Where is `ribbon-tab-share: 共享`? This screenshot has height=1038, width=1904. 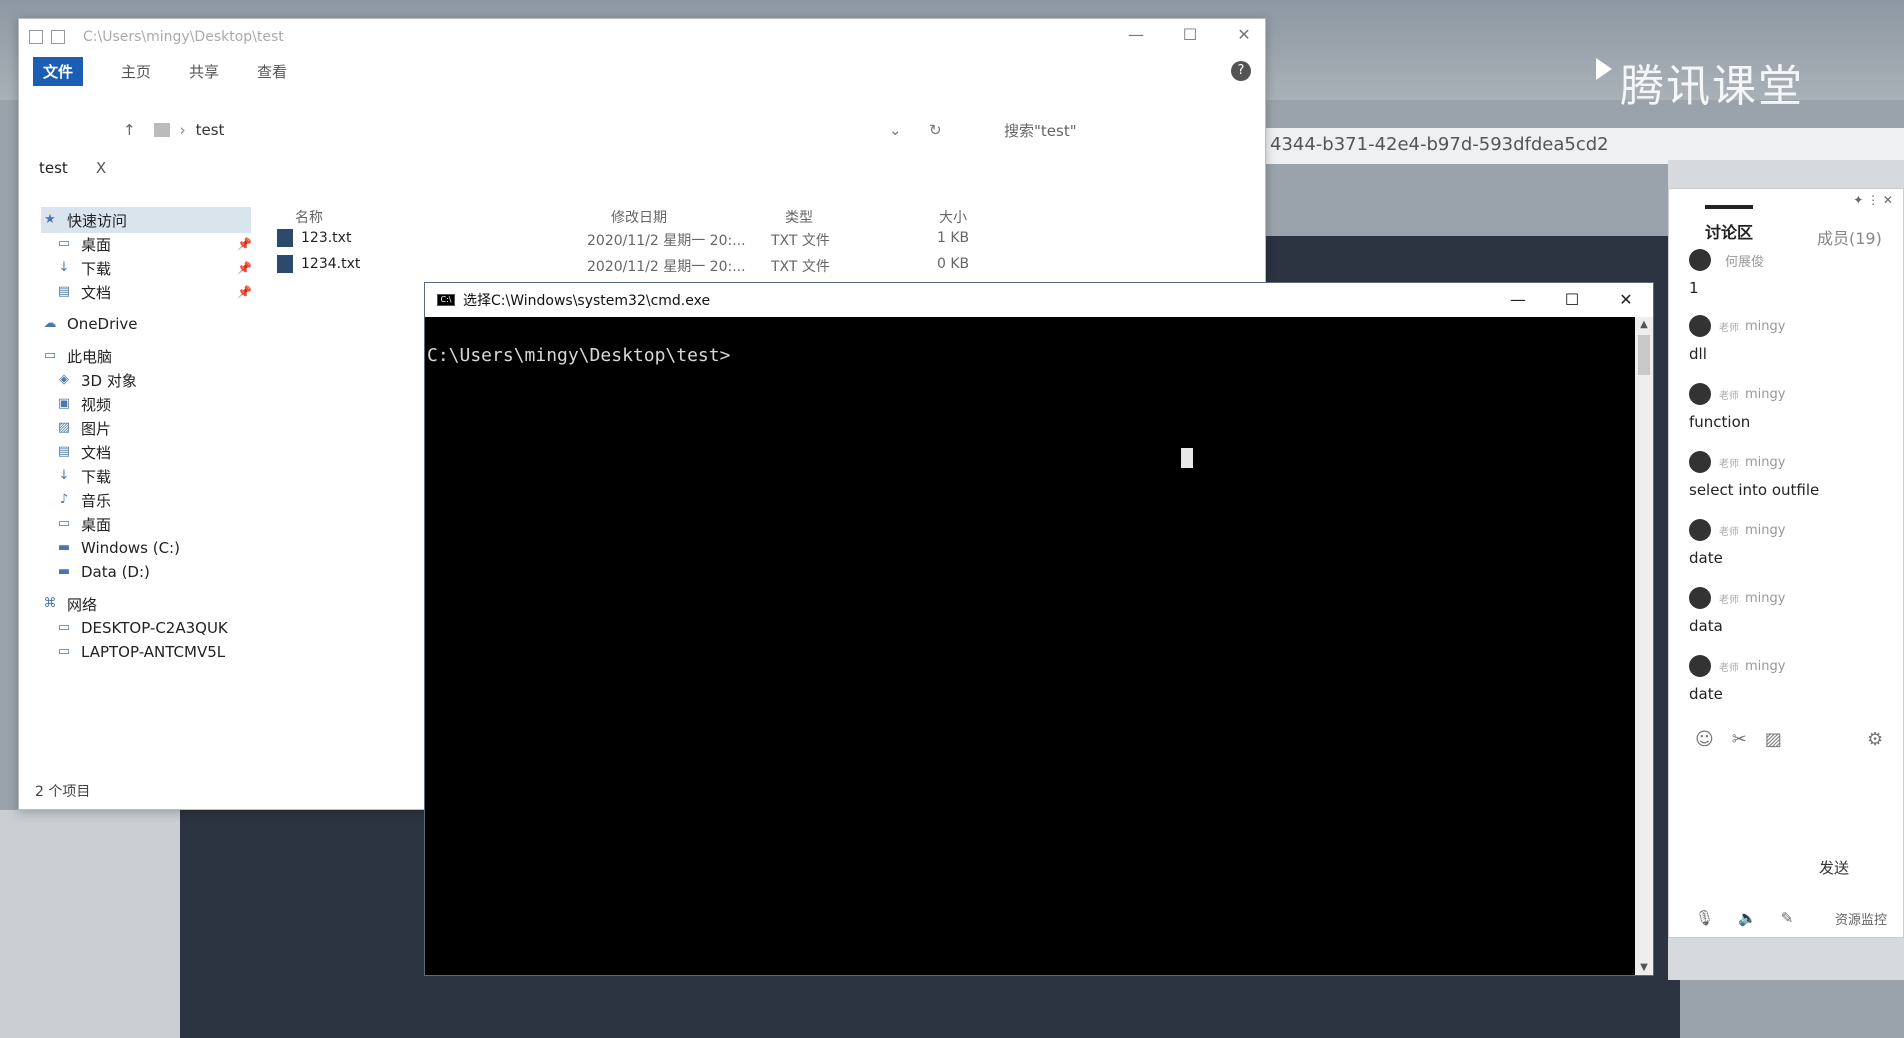 ribbon-tab-share: 共享 is located at coordinates (204, 71).